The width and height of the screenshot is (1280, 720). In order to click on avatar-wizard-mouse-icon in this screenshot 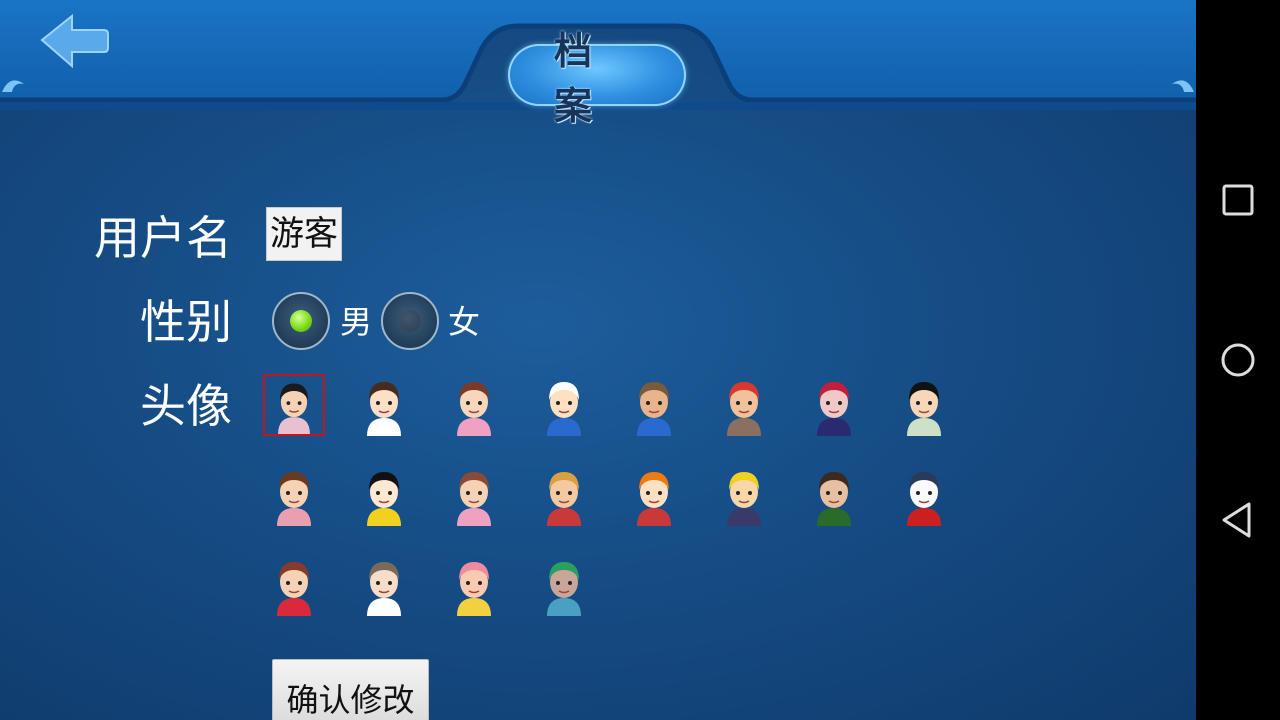, I will do `click(924, 495)`.